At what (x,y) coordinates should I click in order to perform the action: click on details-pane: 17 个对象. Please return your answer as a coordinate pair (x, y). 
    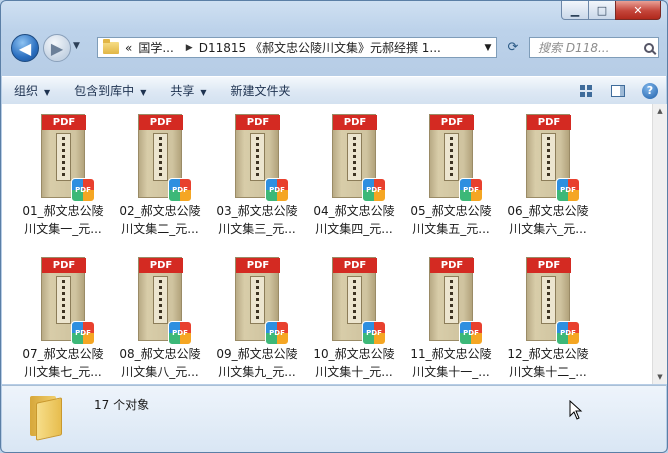
    Looking at the image, I should click on (334, 418).